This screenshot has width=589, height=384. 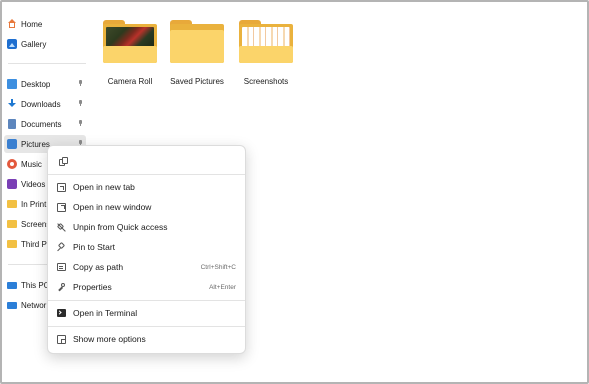 What do you see at coordinates (61, 267) in the screenshot?
I see `copy-path-icon` at bounding box center [61, 267].